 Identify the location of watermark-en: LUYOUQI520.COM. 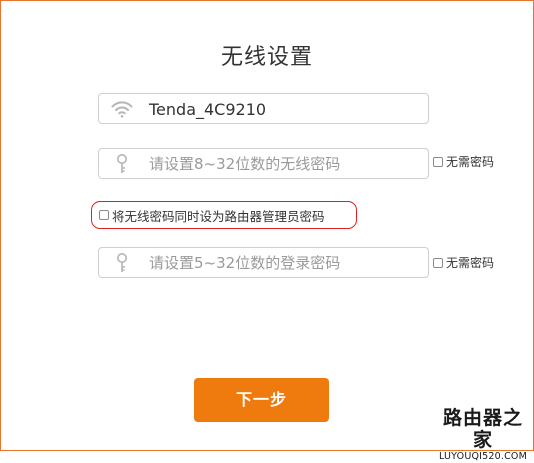
(483, 456).